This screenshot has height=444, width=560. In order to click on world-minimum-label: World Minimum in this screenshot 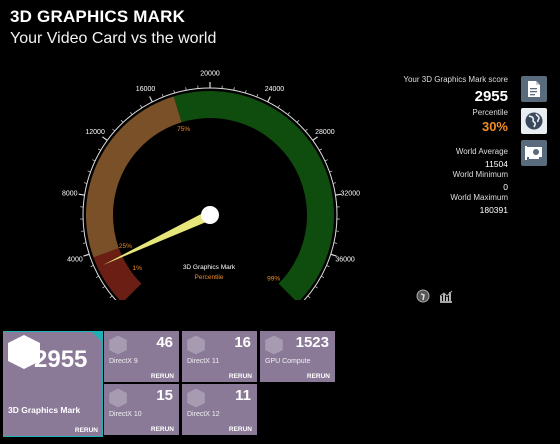, I will do `click(480, 174)`.